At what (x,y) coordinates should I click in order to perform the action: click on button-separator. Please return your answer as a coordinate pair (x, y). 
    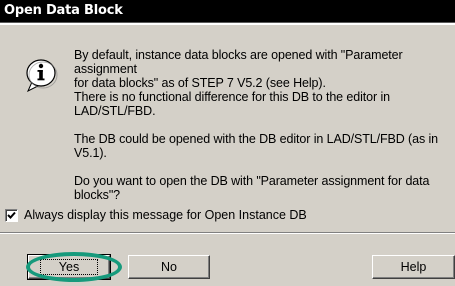
    Looking at the image, I should click on (227, 233).